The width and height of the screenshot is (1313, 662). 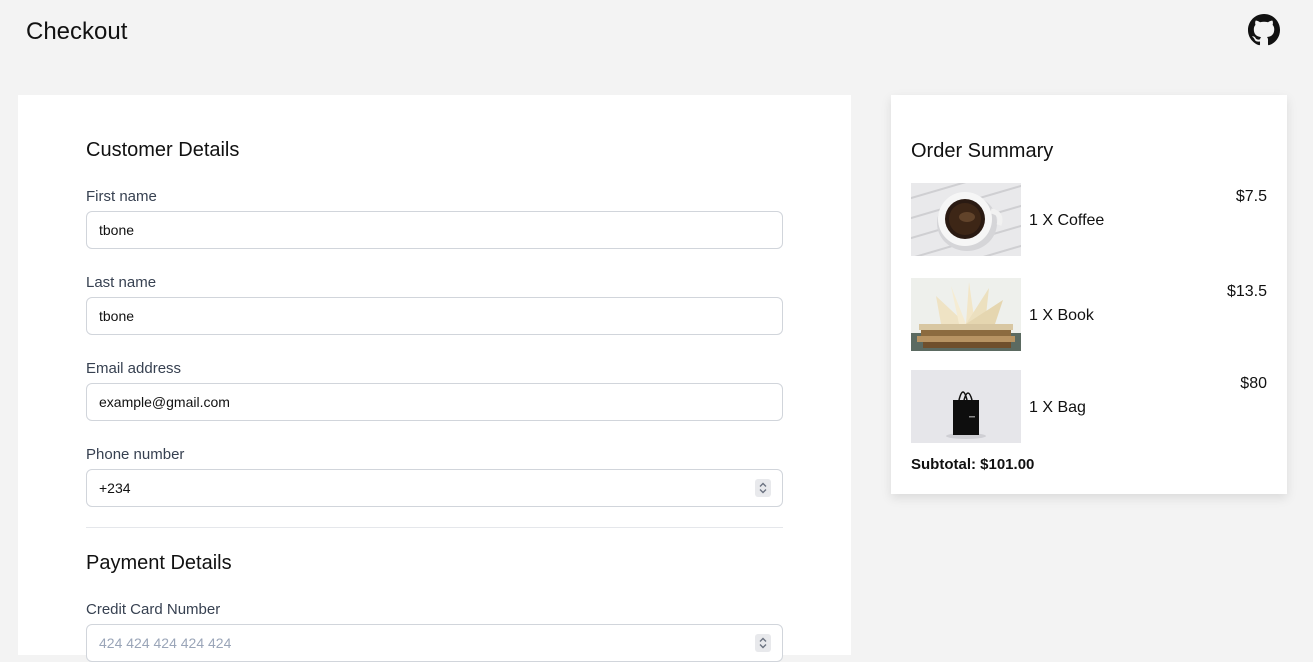 I want to click on card-number-label: Credit Card Number, so click(x=153, y=609).